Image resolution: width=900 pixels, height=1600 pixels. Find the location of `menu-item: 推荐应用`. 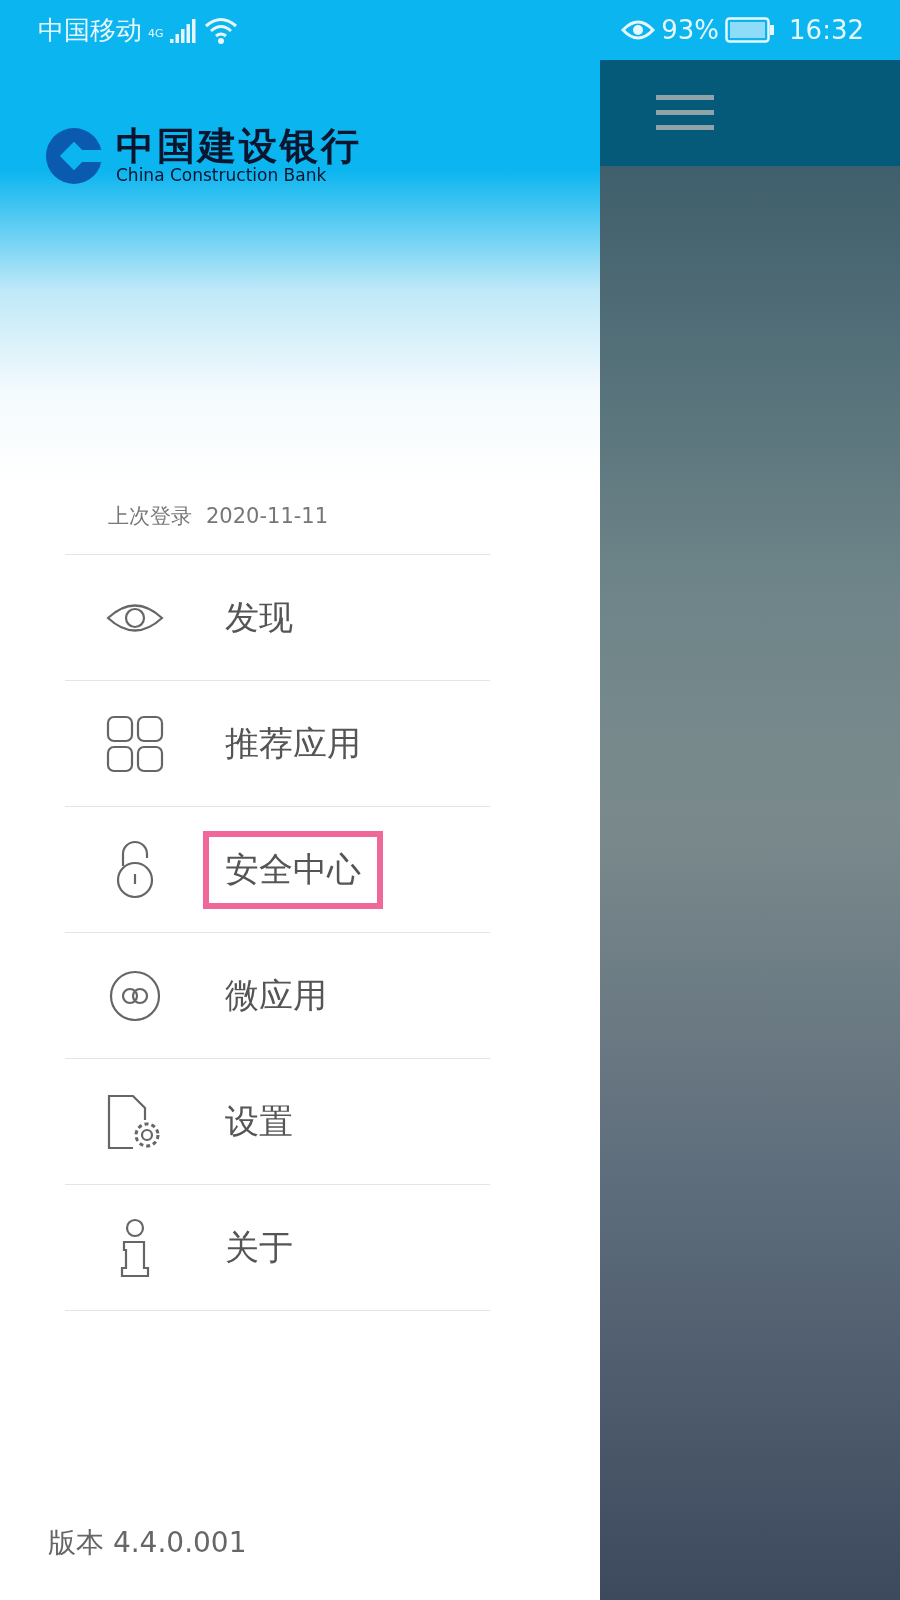

menu-item: 推荐应用 is located at coordinates (293, 743).